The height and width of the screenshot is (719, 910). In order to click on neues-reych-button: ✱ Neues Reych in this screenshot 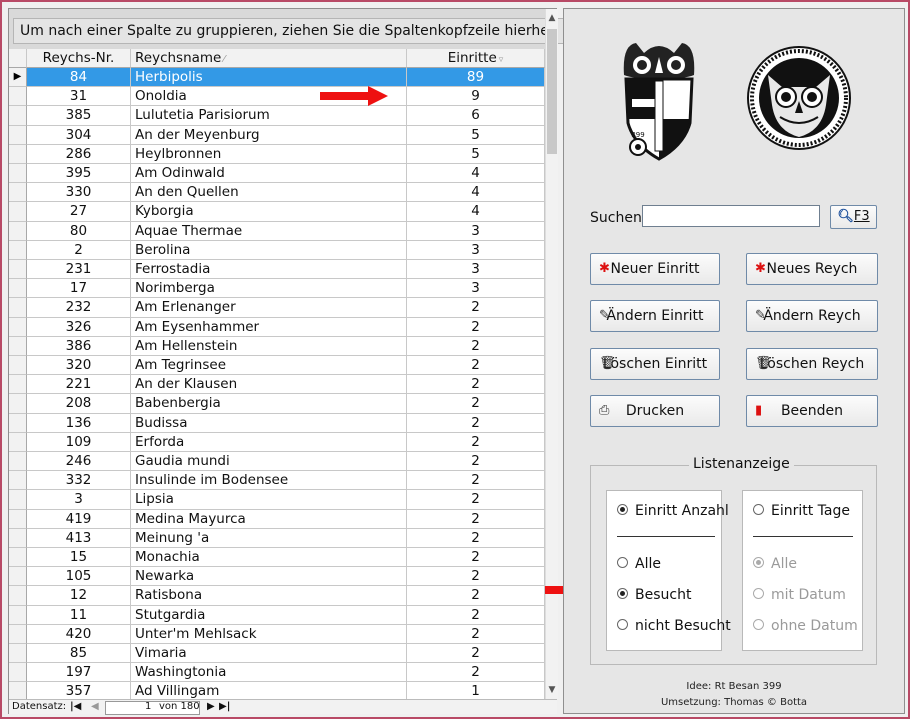, I will do `click(812, 269)`.